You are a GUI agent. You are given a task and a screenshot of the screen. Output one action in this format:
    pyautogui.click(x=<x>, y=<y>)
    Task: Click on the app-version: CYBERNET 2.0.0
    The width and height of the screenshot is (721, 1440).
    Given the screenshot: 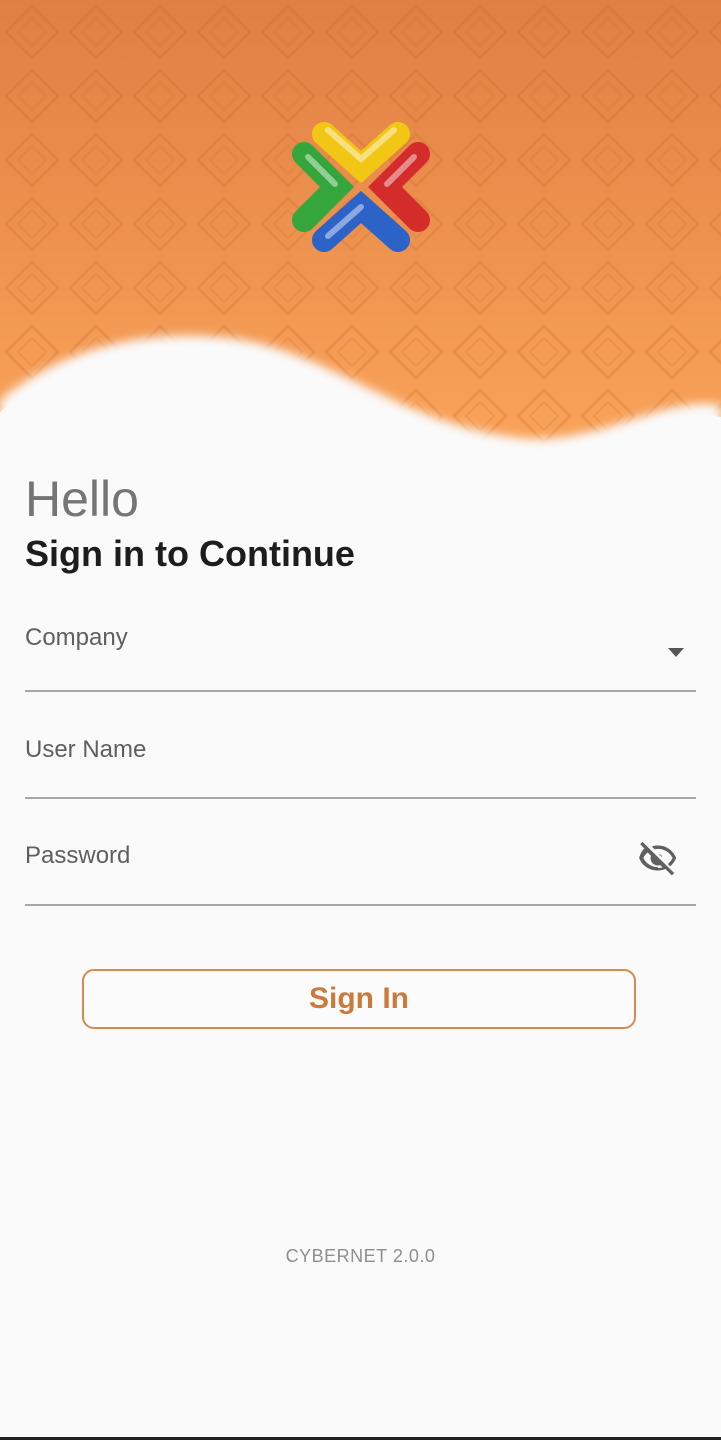 What is the action you would take?
    pyautogui.click(x=360, y=1256)
    